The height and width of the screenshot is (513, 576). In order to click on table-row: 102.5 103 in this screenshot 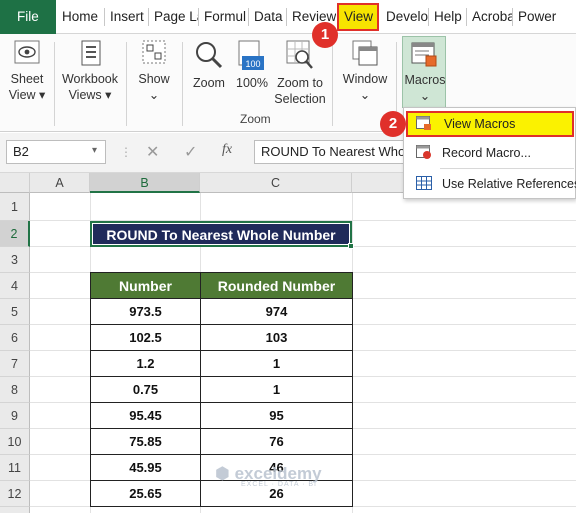, I will do `click(221, 337)`.